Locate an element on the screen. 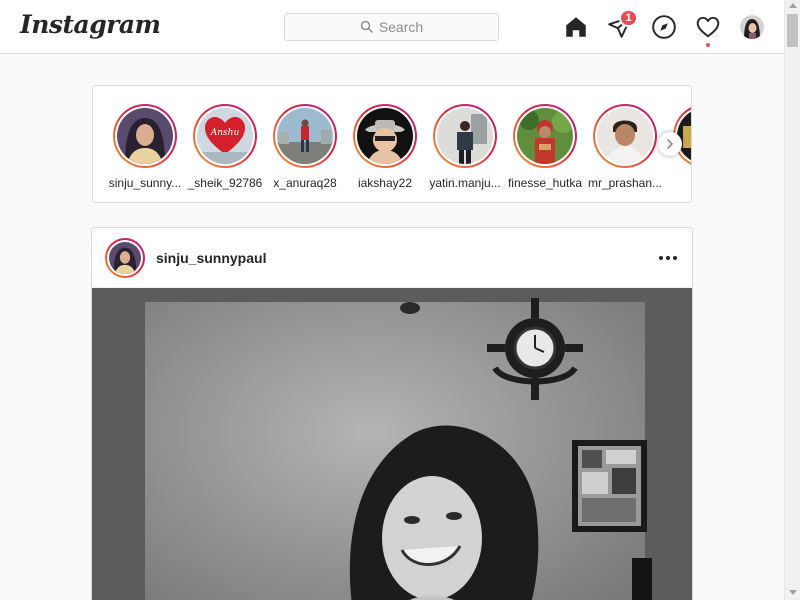 The image size is (800, 600). top-nav-bar: Instagram Search 1 is located at coordinates (392, 27).